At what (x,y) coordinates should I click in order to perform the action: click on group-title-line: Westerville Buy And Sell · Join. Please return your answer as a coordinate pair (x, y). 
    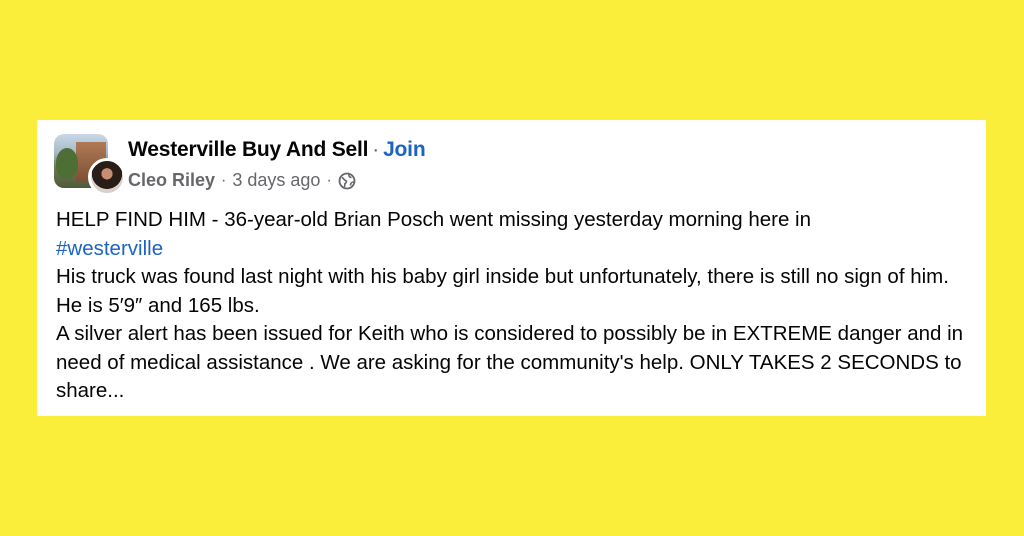
    Looking at the image, I should click on (277, 150).